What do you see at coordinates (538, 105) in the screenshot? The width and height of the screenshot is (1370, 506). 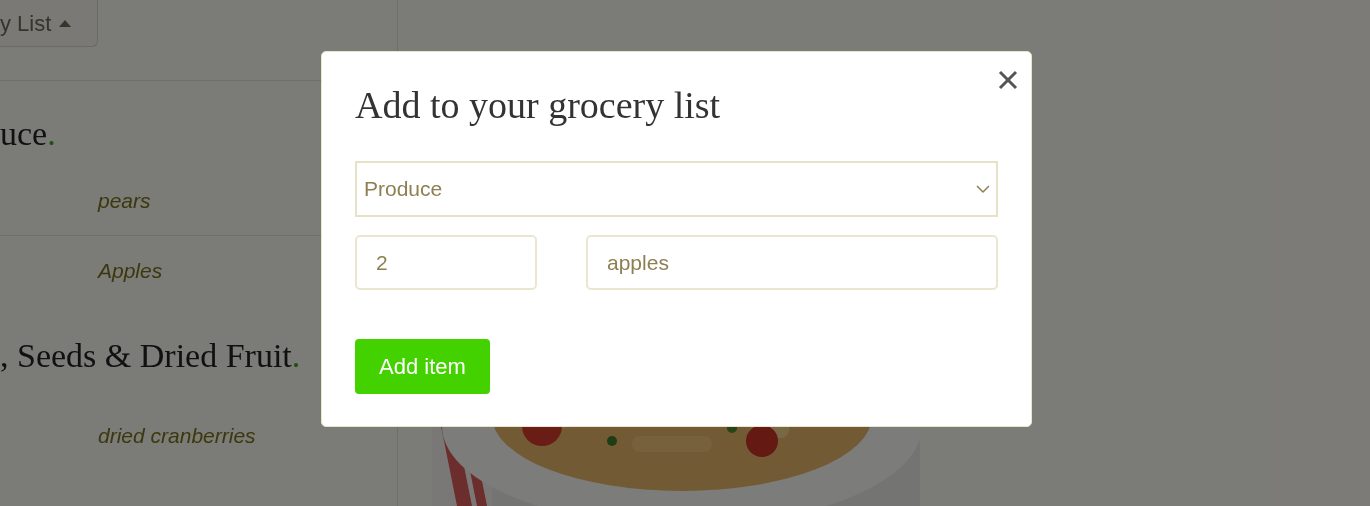 I see `dialog-title: Add to your grocery list` at bounding box center [538, 105].